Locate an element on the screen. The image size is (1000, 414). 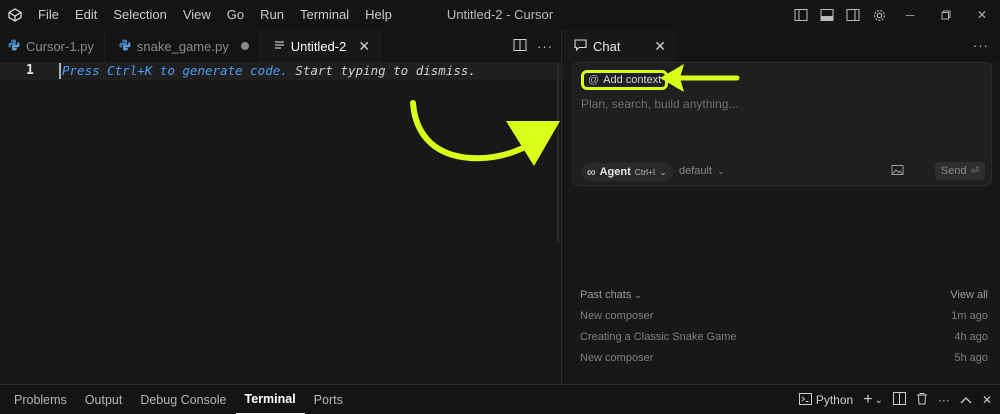
terminal-profile-select: Python is located at coordinates (826, 400).